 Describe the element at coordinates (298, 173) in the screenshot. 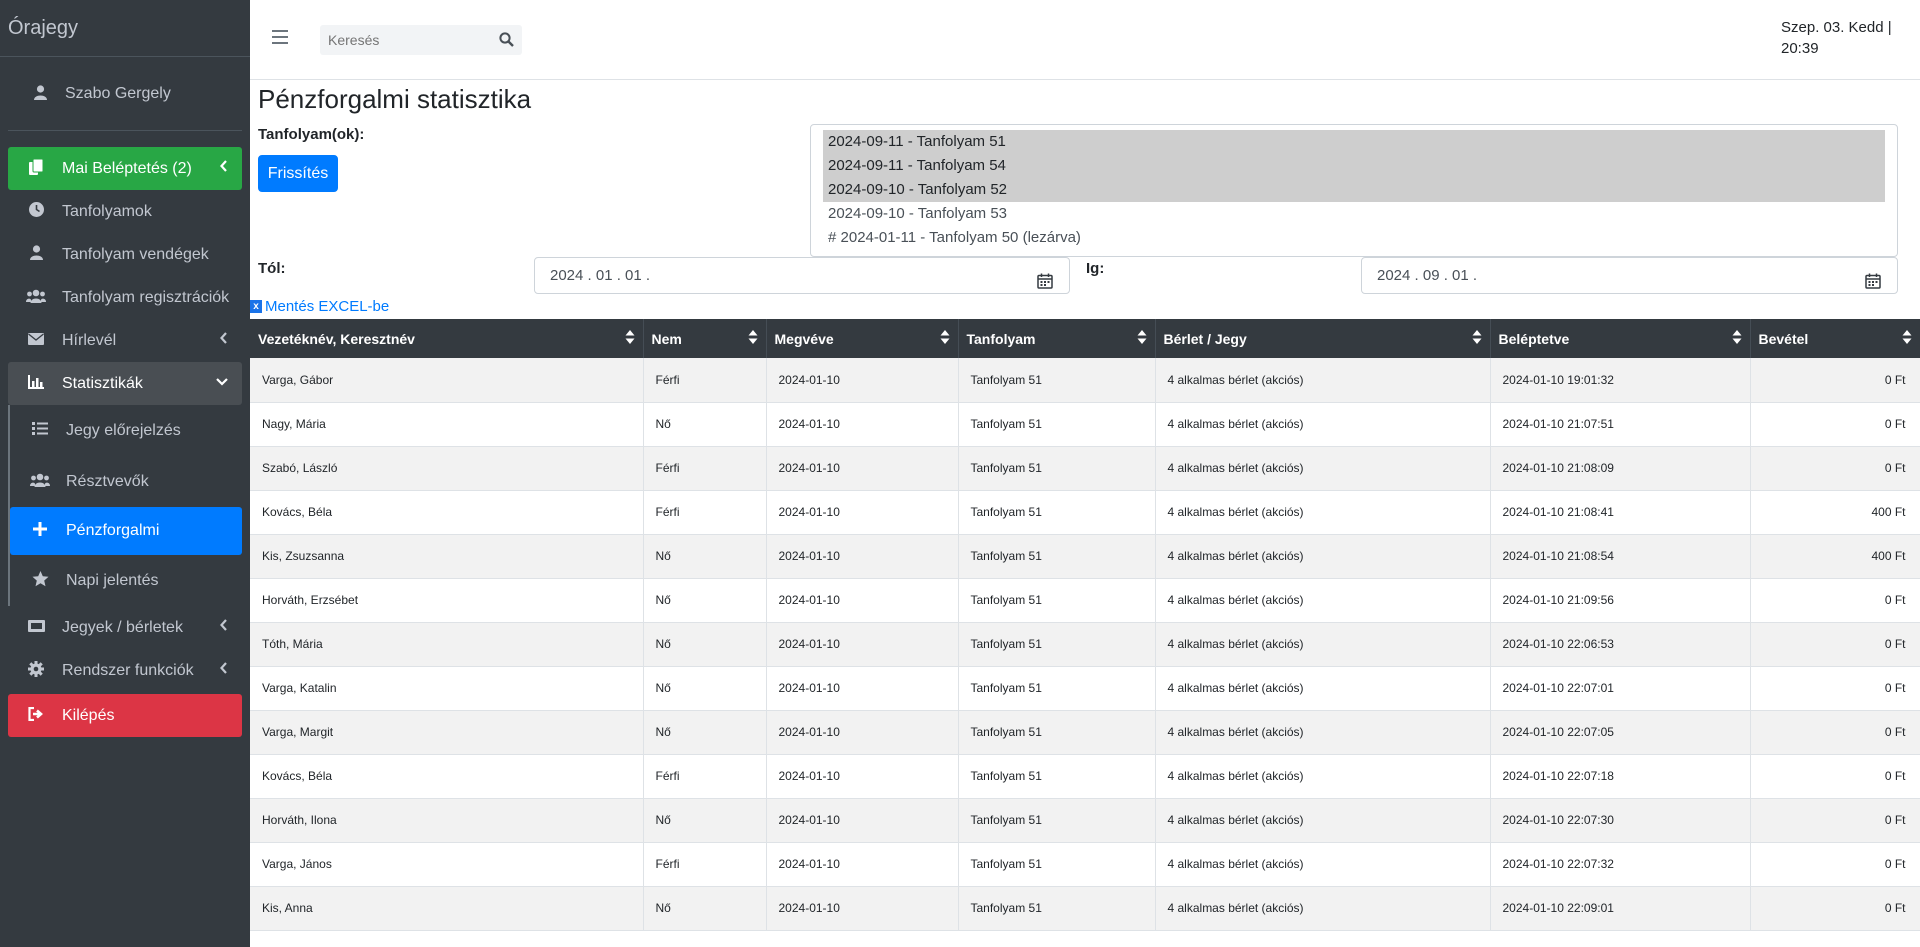

I see `refresh-button: Frissítés` at that location.